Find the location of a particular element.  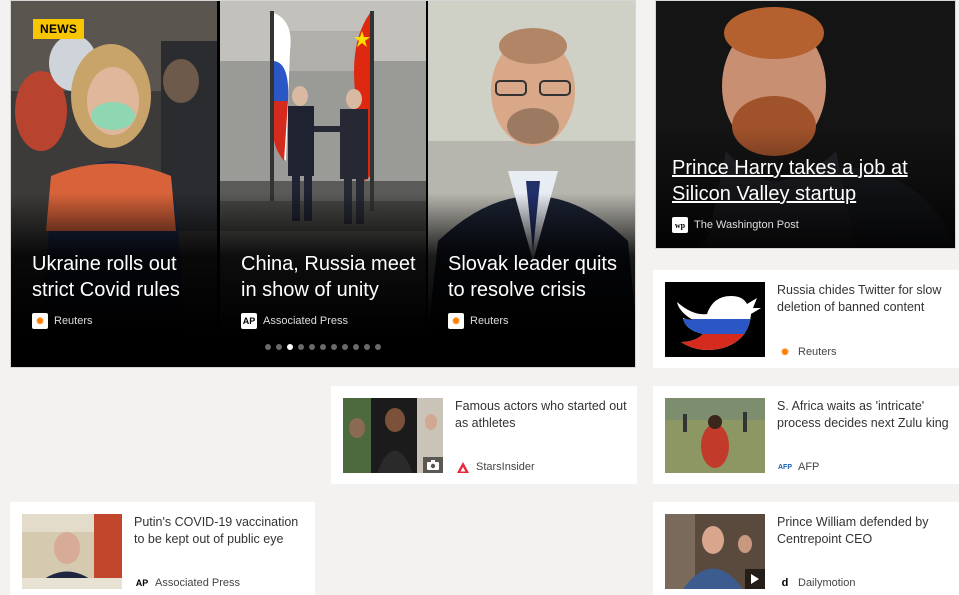

feature-source: wp The Washington Post is located at coordinates (735, 225).